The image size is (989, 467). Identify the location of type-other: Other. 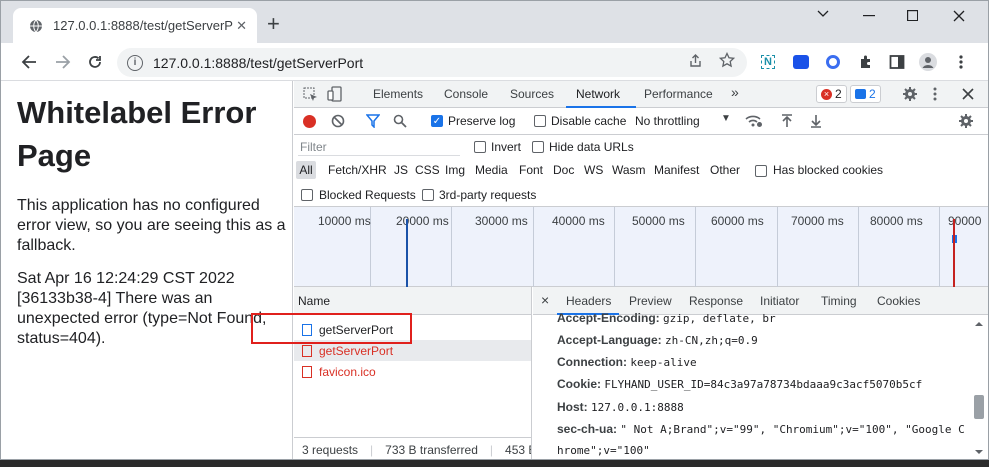
(725, 170).